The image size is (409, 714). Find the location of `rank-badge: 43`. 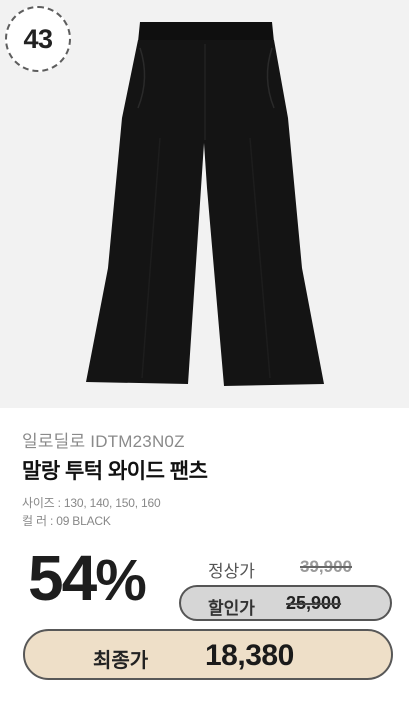

rank-badge: 43 is located at coordinates (38, 39).